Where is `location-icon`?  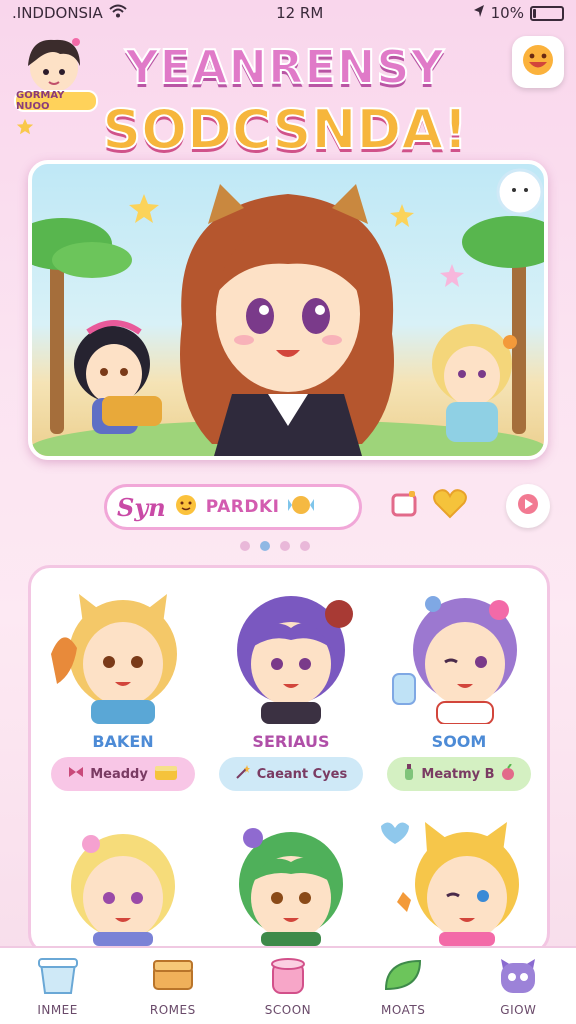 location-icon is located at coordinates (479, 13).